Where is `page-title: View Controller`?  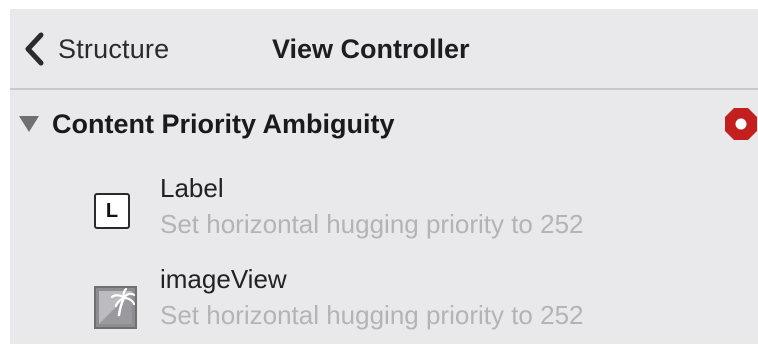 page-title: View Controller is located at coordinates (371, 49).